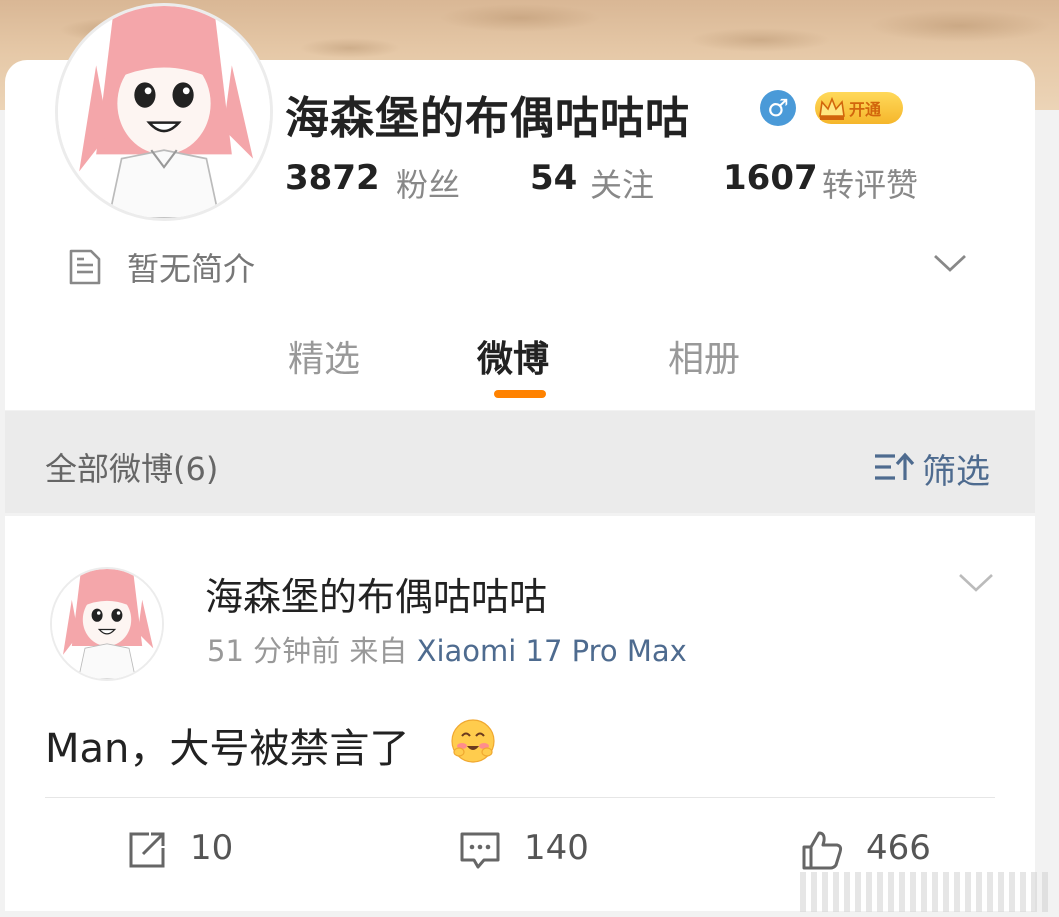  I want to click on post-author-avatar, so click(107, 624).